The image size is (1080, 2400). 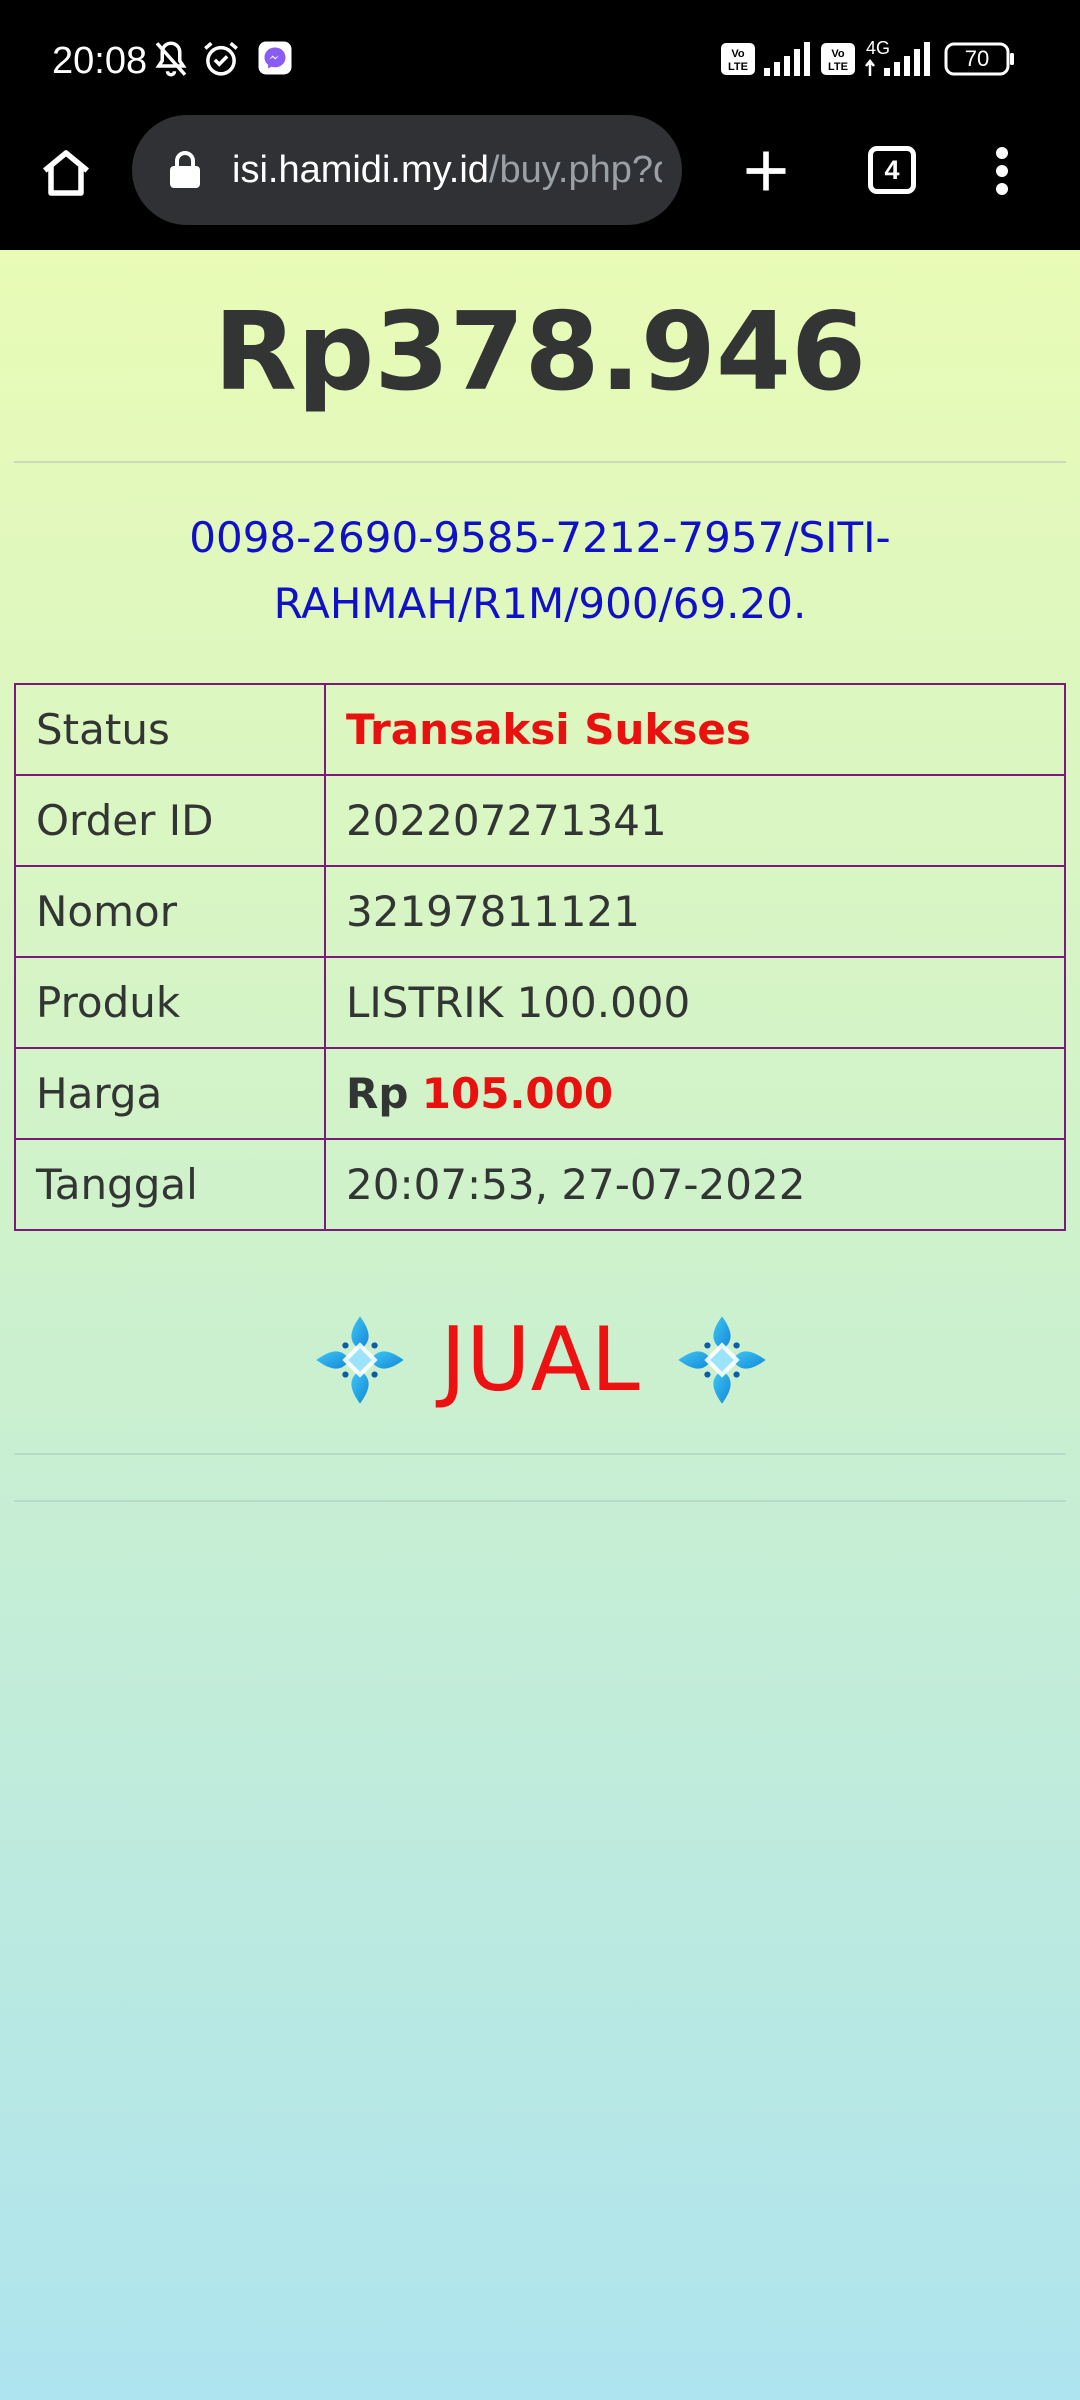 What do you see at coordinates (170, 820) in the screenshot?
I see `row-label: Order ID` at bounding box center [170, 820].